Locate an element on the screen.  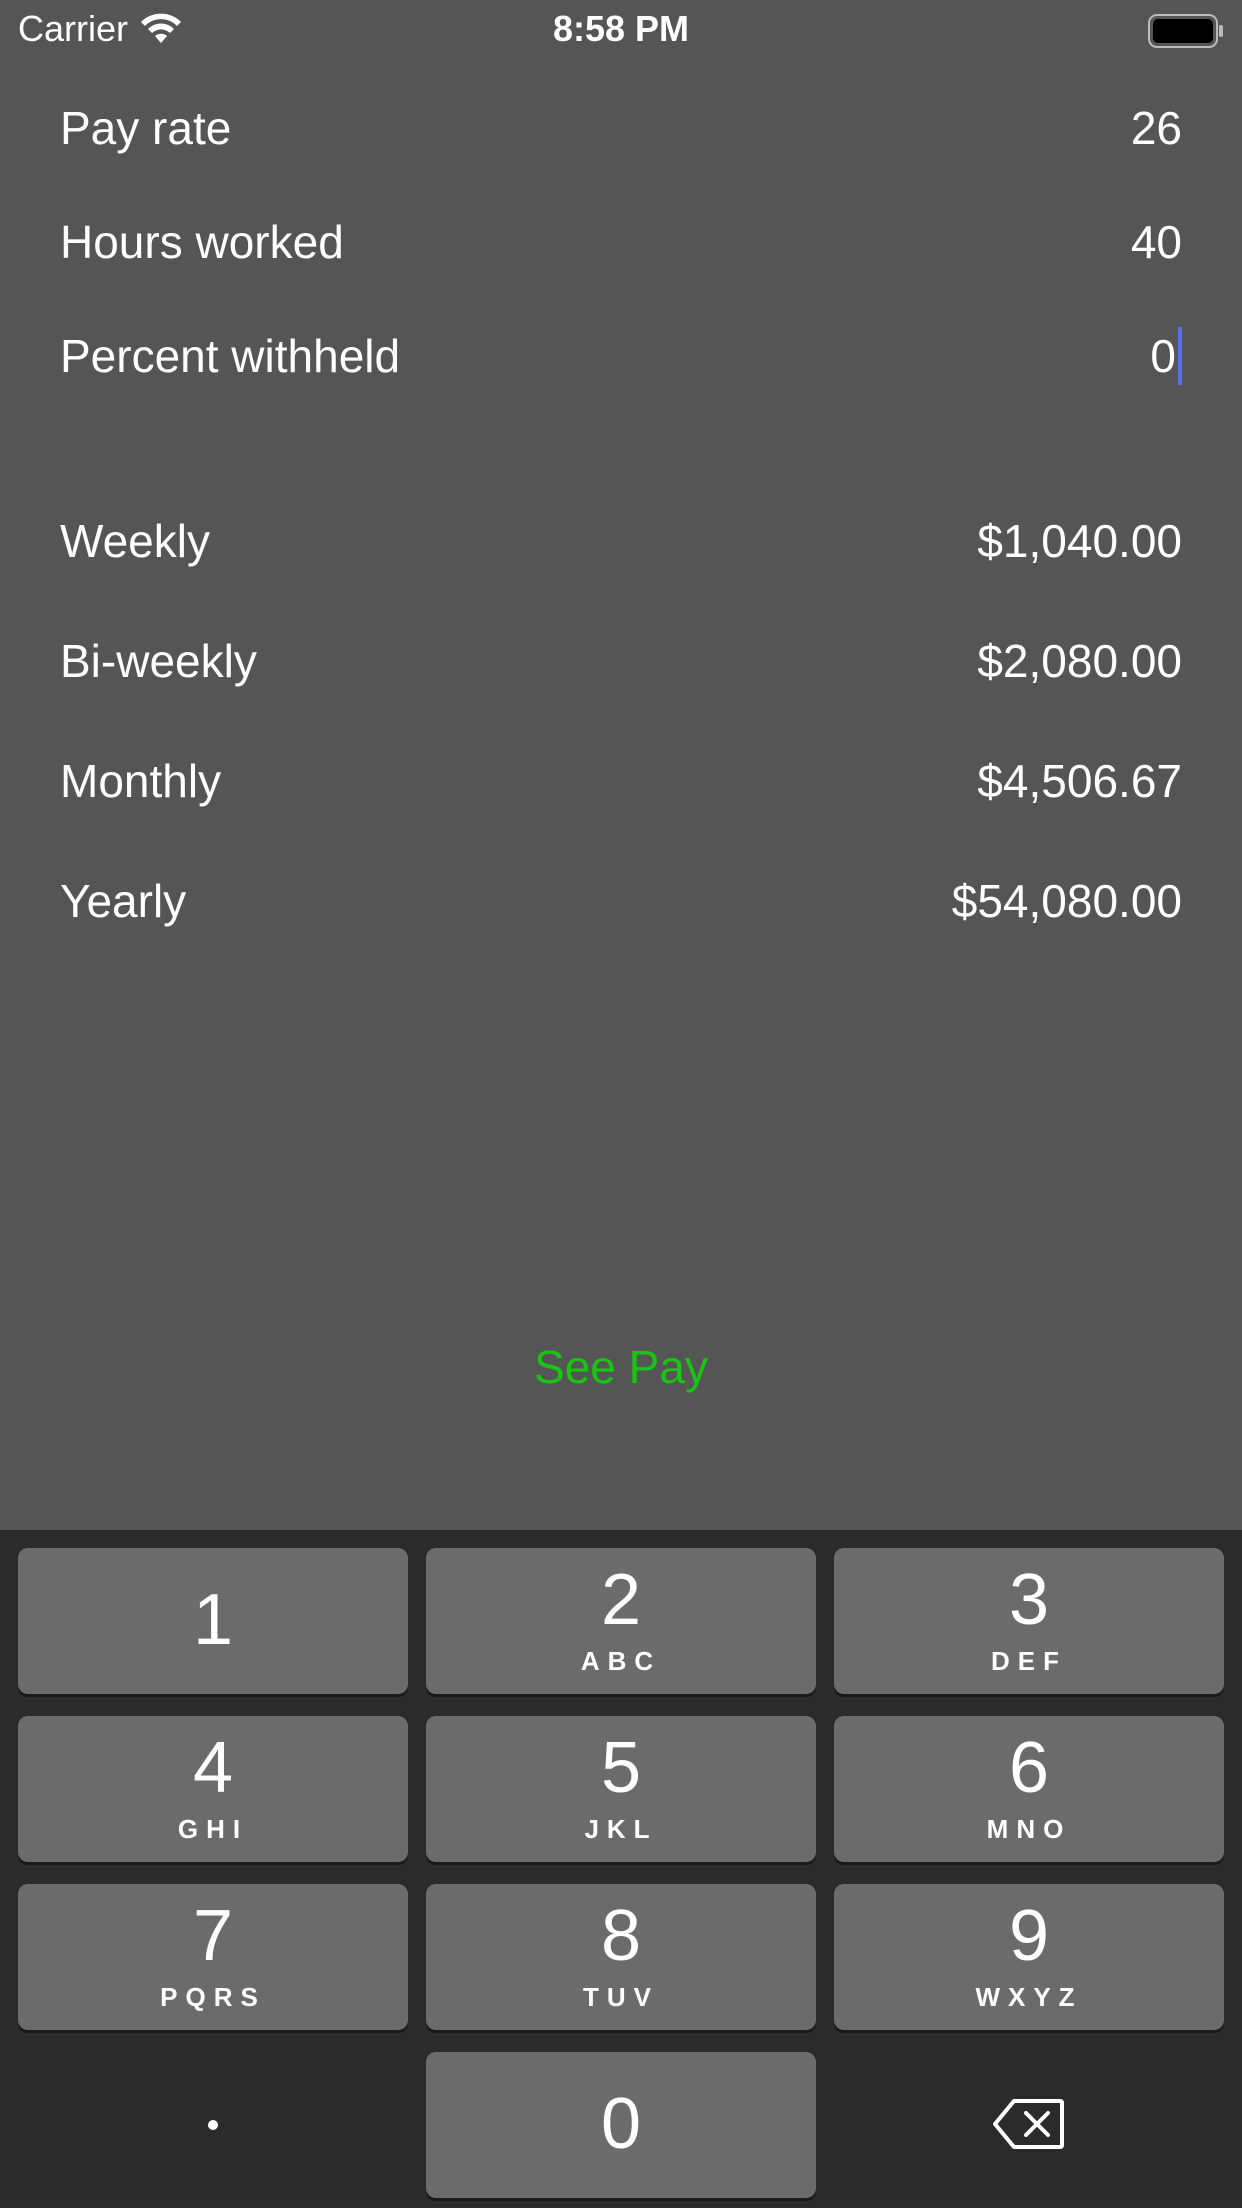
key-delete is located at coordinates (1029, 2125).